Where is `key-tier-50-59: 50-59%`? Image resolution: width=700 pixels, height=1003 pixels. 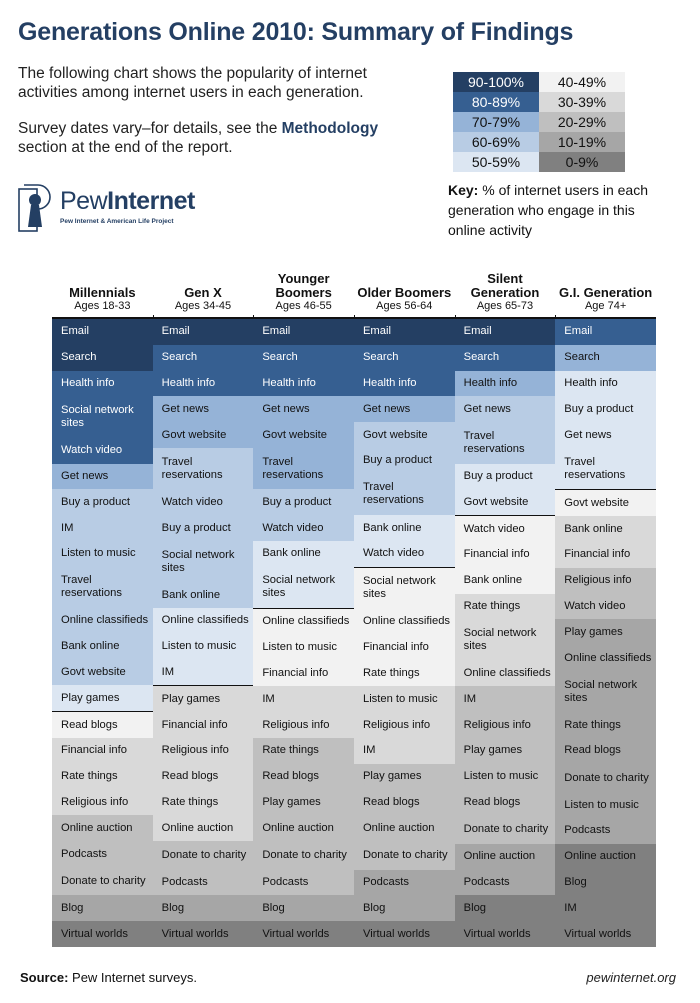 key-tier-50-59: 50-59% is located at coordinates (496, 162).